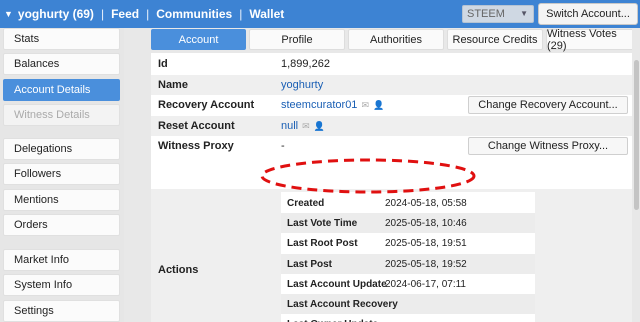 Image resolution: width=640 pixels, height=322 pixels. I want to click on id-label: Id, so click(163, 64).